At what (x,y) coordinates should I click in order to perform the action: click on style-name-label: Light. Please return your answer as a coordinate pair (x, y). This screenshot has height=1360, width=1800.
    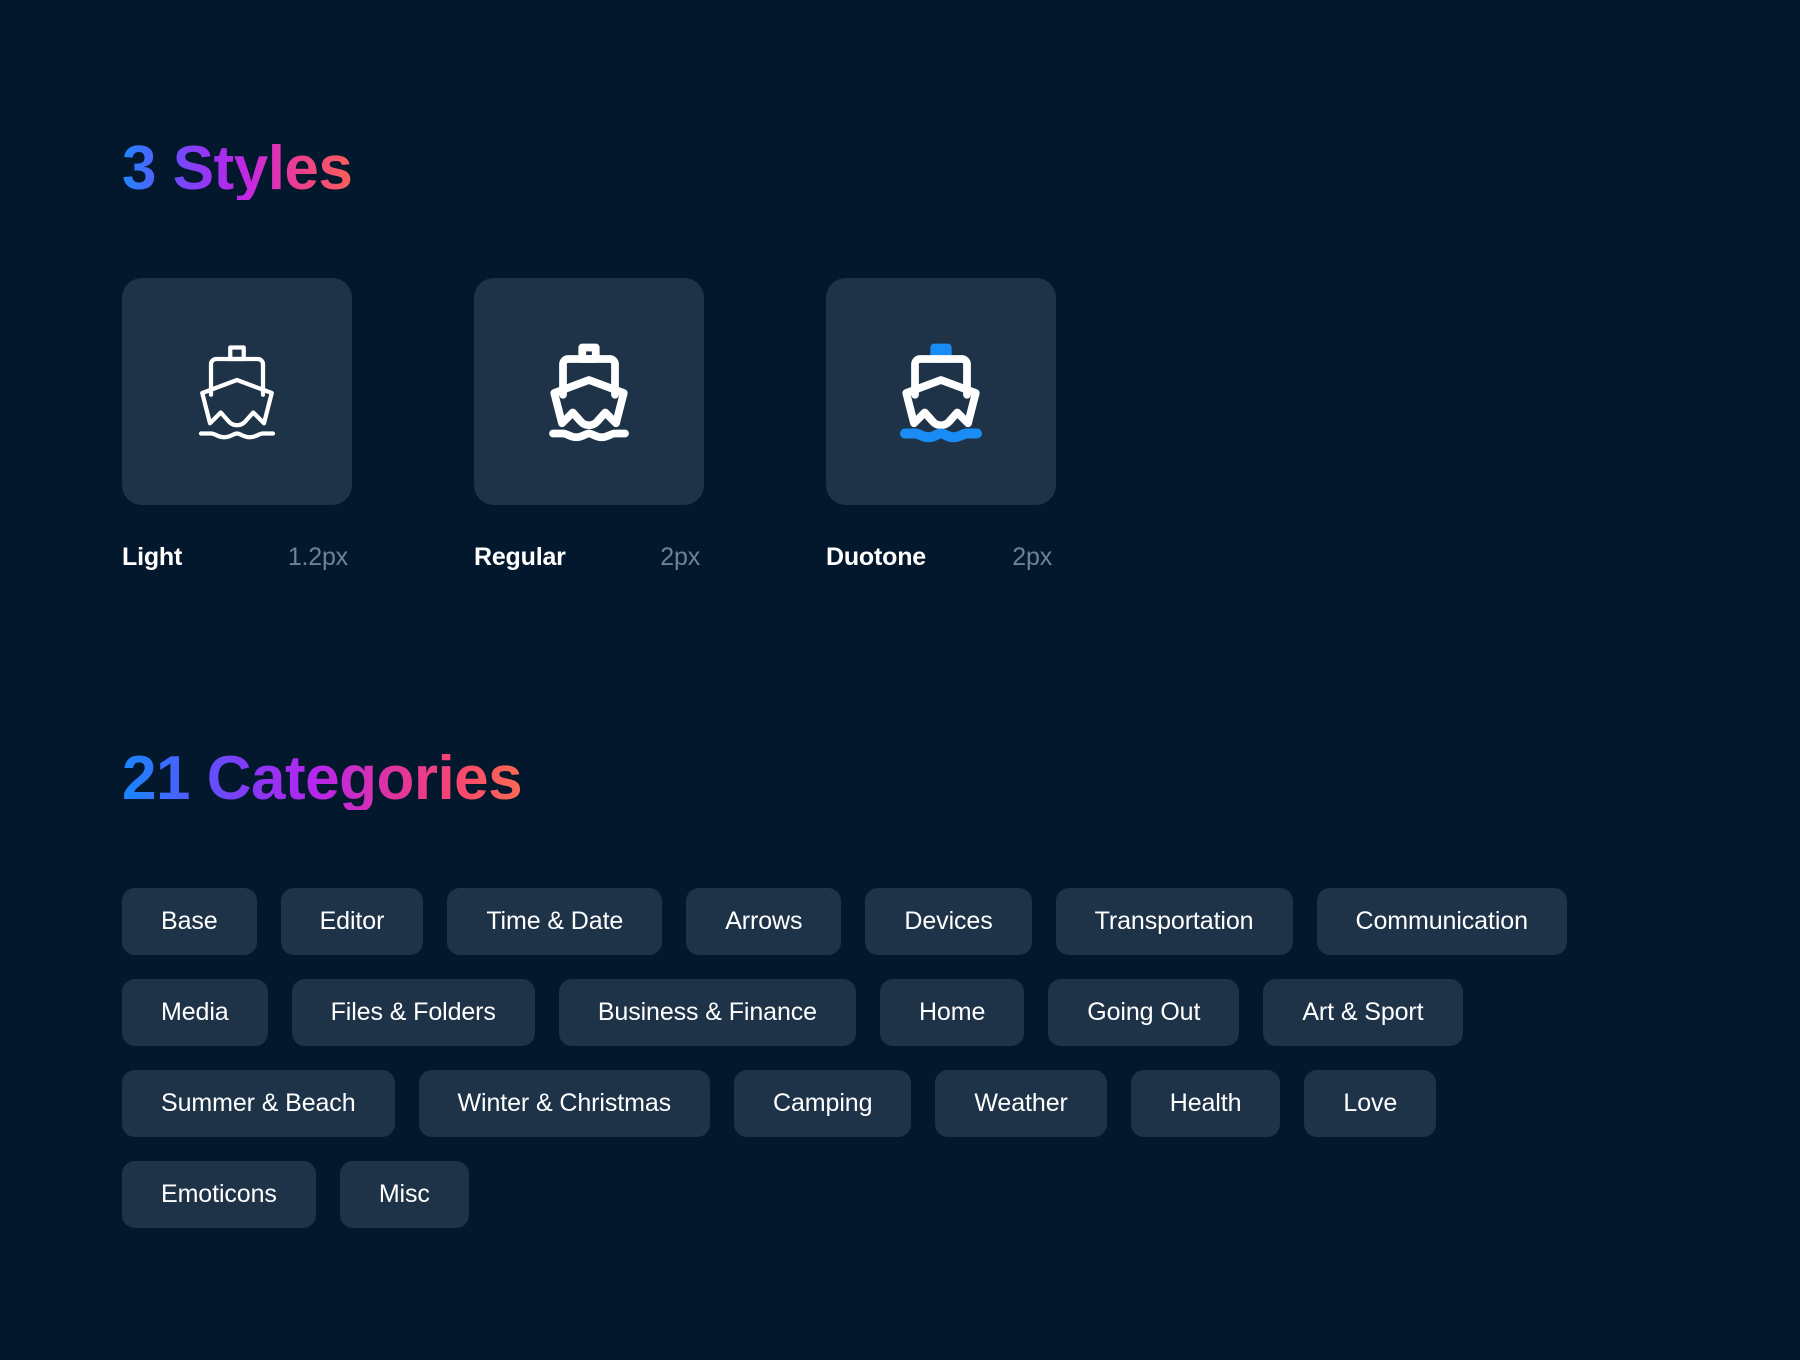
    Looking at the image, I should click on (152, 557).